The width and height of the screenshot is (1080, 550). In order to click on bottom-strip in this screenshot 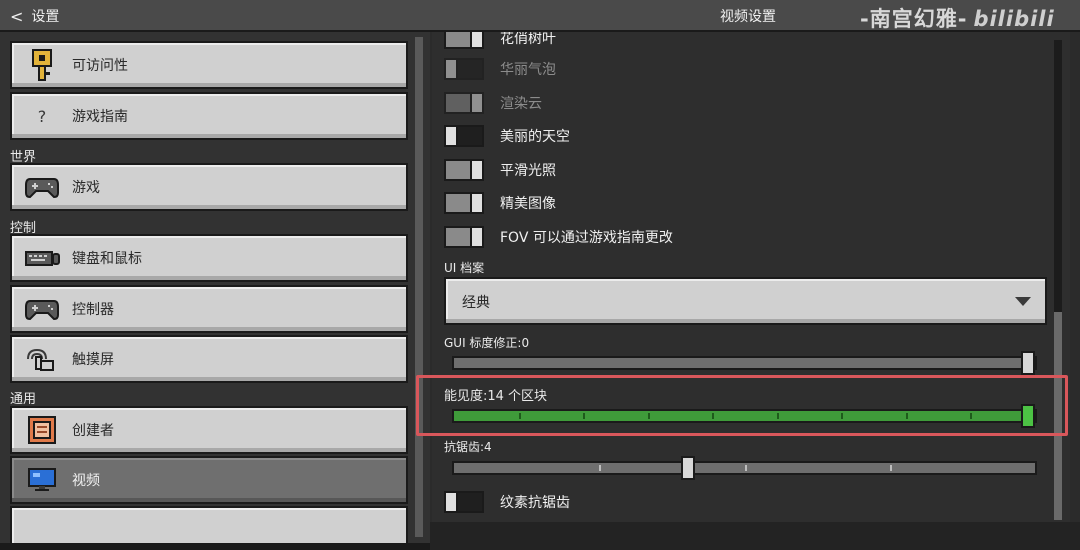, I will do `click(755, 536)`.